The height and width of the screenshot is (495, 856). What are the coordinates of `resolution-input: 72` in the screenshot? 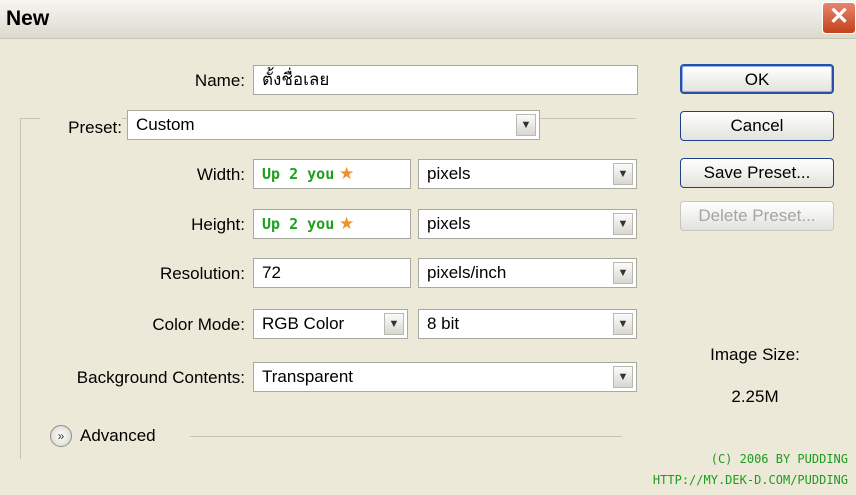 It's located at (332, 273).